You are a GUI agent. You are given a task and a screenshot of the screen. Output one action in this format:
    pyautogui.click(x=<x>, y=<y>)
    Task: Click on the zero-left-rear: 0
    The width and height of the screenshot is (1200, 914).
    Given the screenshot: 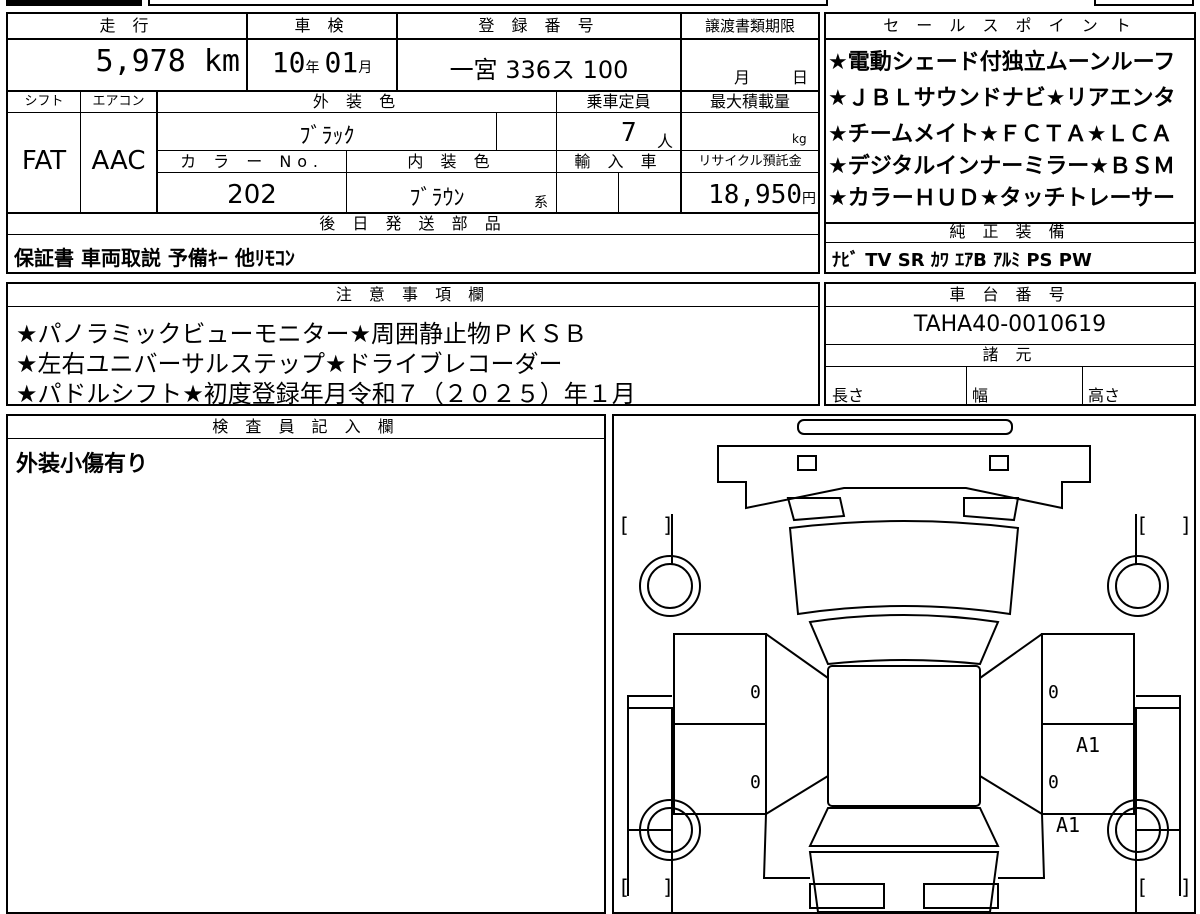 What is the action you would take?
    pyautogui.click(x=755, y=782)
    